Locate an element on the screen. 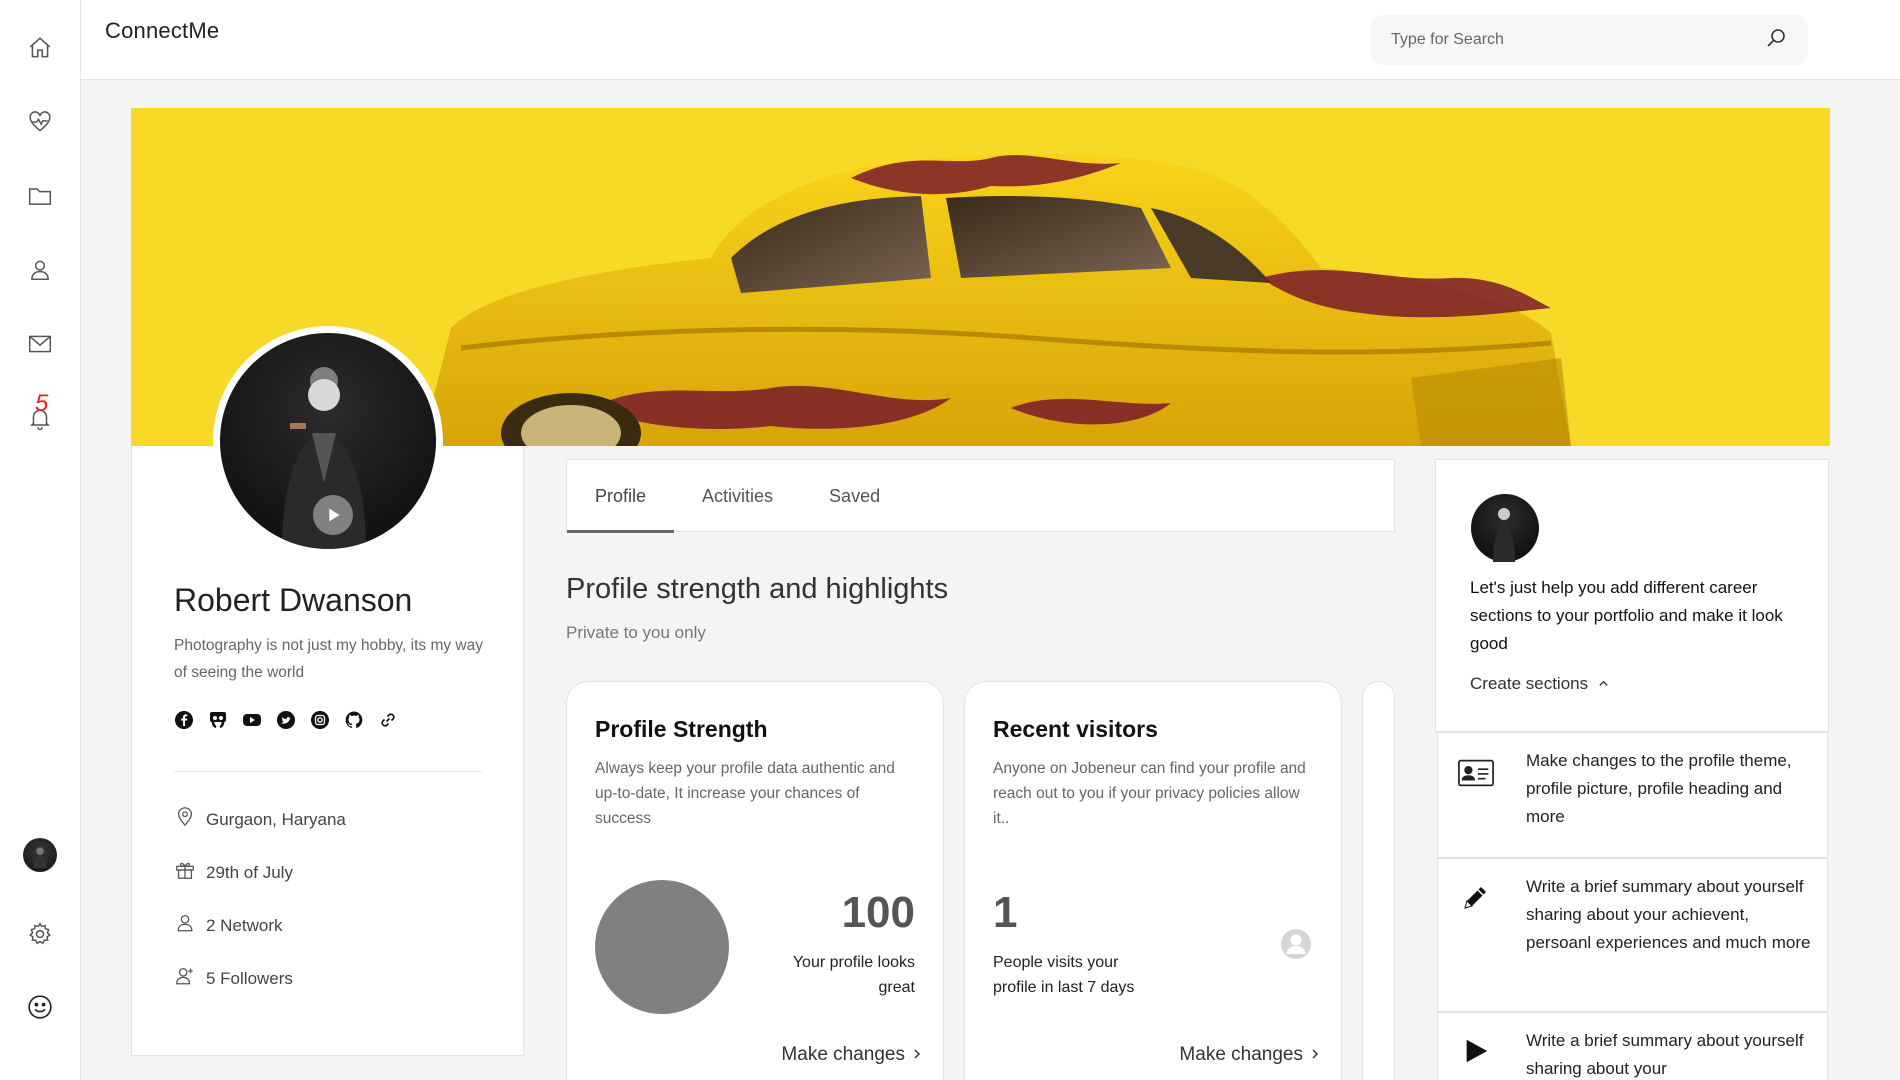 This screenshot has height=1080, width=1900. link-icon is located at coordinates (388, 720).